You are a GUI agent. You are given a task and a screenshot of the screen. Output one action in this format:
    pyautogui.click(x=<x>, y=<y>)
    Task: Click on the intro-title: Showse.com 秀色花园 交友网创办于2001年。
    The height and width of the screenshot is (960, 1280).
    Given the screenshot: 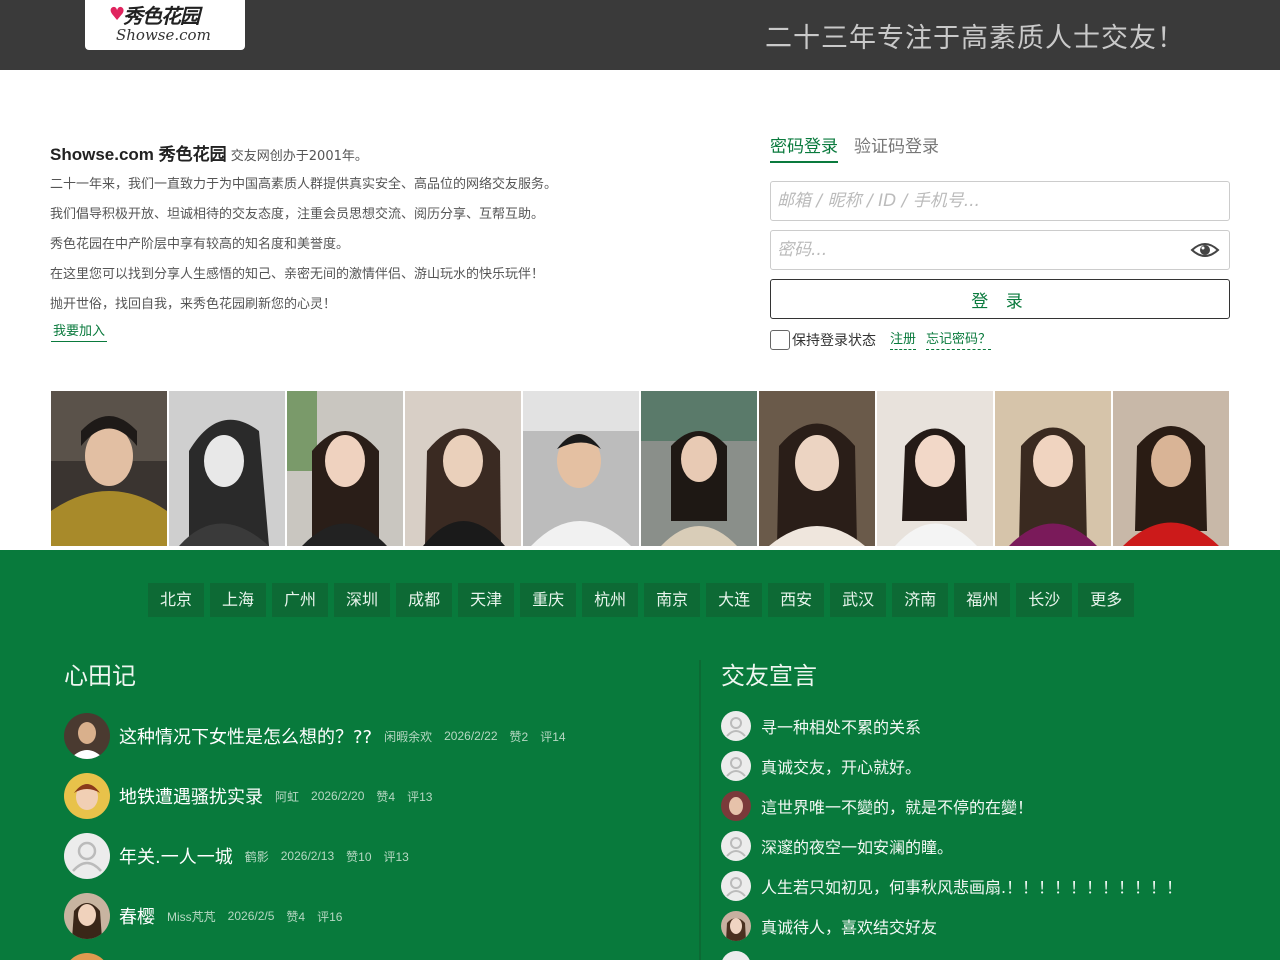 What is the action you would take?
    pyautogui.click(x=380, y=156)
    